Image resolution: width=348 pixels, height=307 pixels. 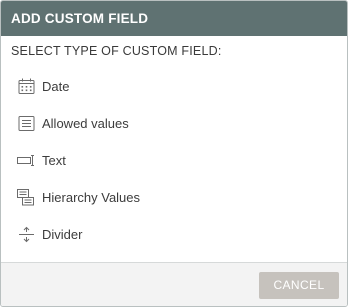 I want to click on divider-icon, so click(x=26, y=235).